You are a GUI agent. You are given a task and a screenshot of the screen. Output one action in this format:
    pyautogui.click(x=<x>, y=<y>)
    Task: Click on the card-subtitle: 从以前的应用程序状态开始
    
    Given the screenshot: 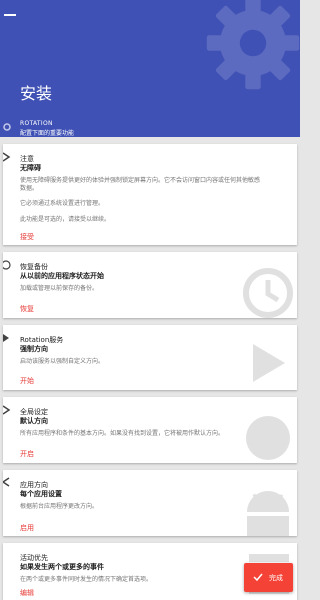 What is the action you would take?
    pyautogui.click(x=62, y=276)
    